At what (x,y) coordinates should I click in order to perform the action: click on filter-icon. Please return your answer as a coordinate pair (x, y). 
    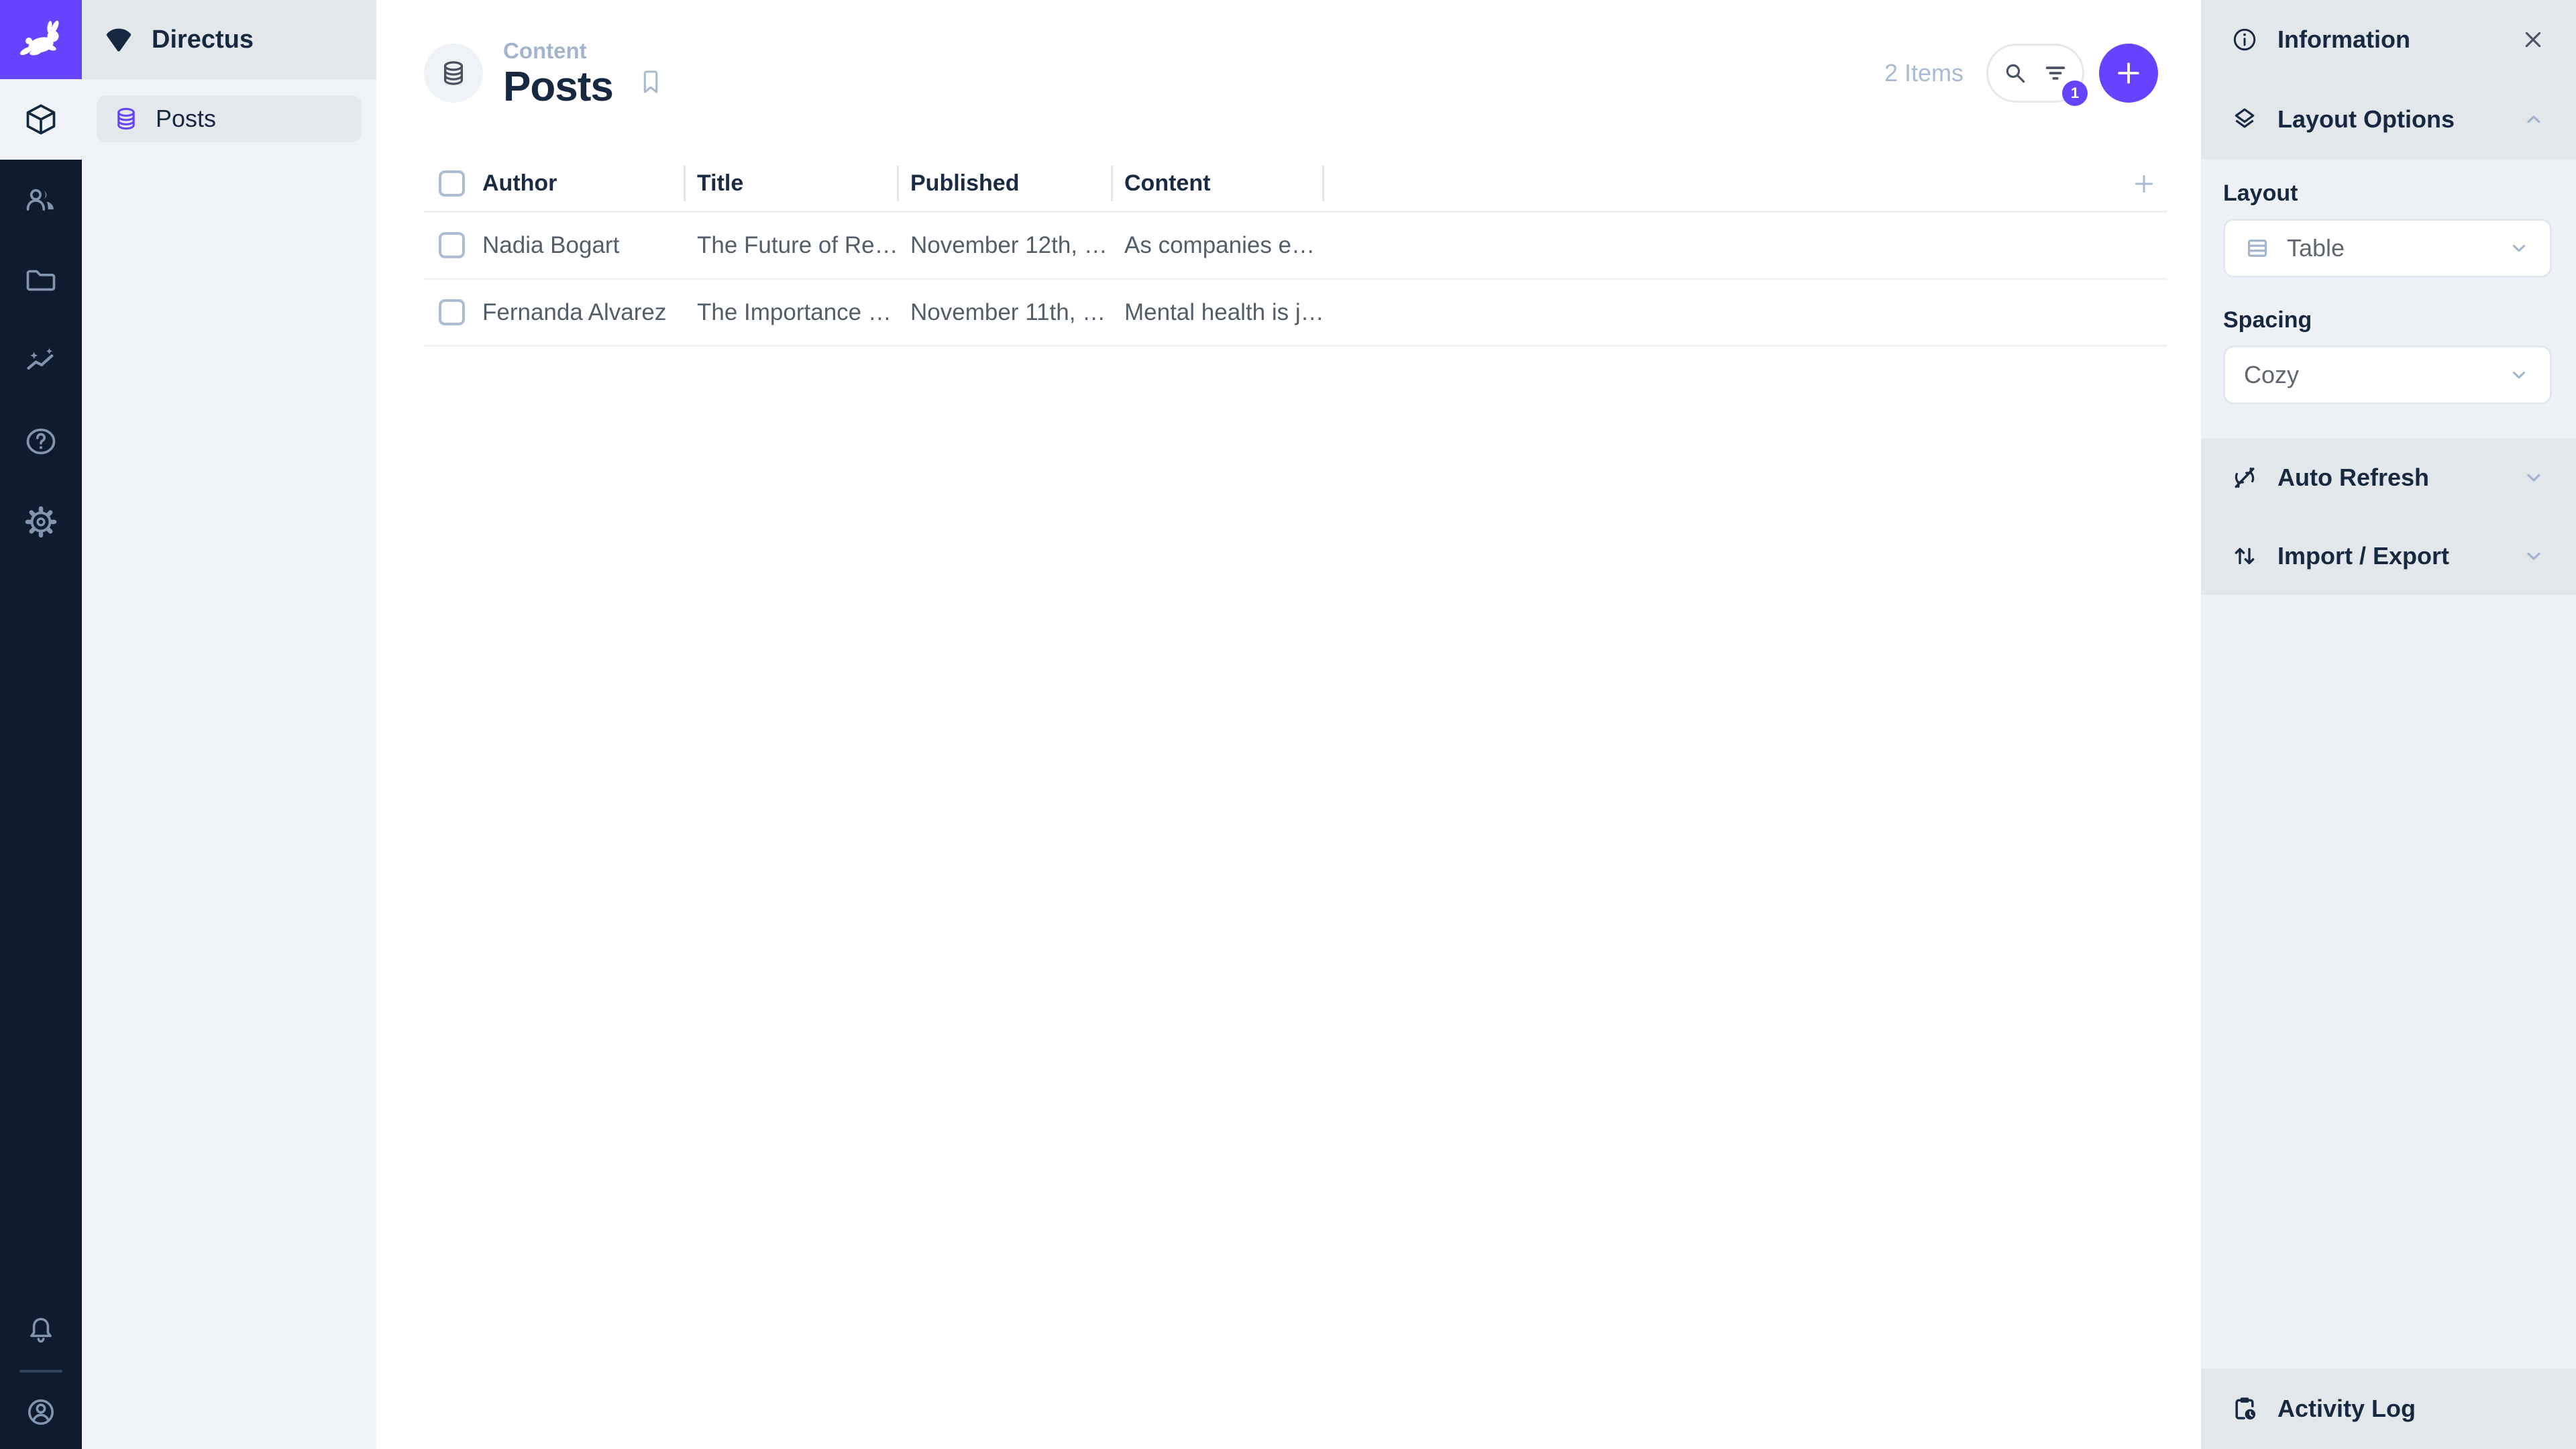
    Looking at the image, I should click on (2055, 73).